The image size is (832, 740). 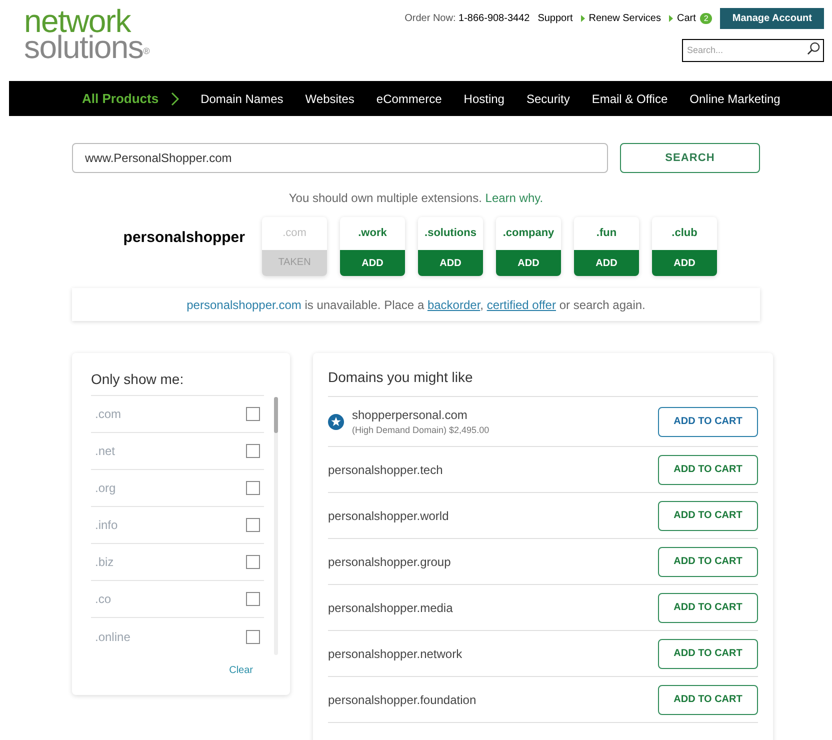 What do you see at coordinates (555, 18) in the screenshot?
I see `top-link: Support` at bounding box center [555, 18].